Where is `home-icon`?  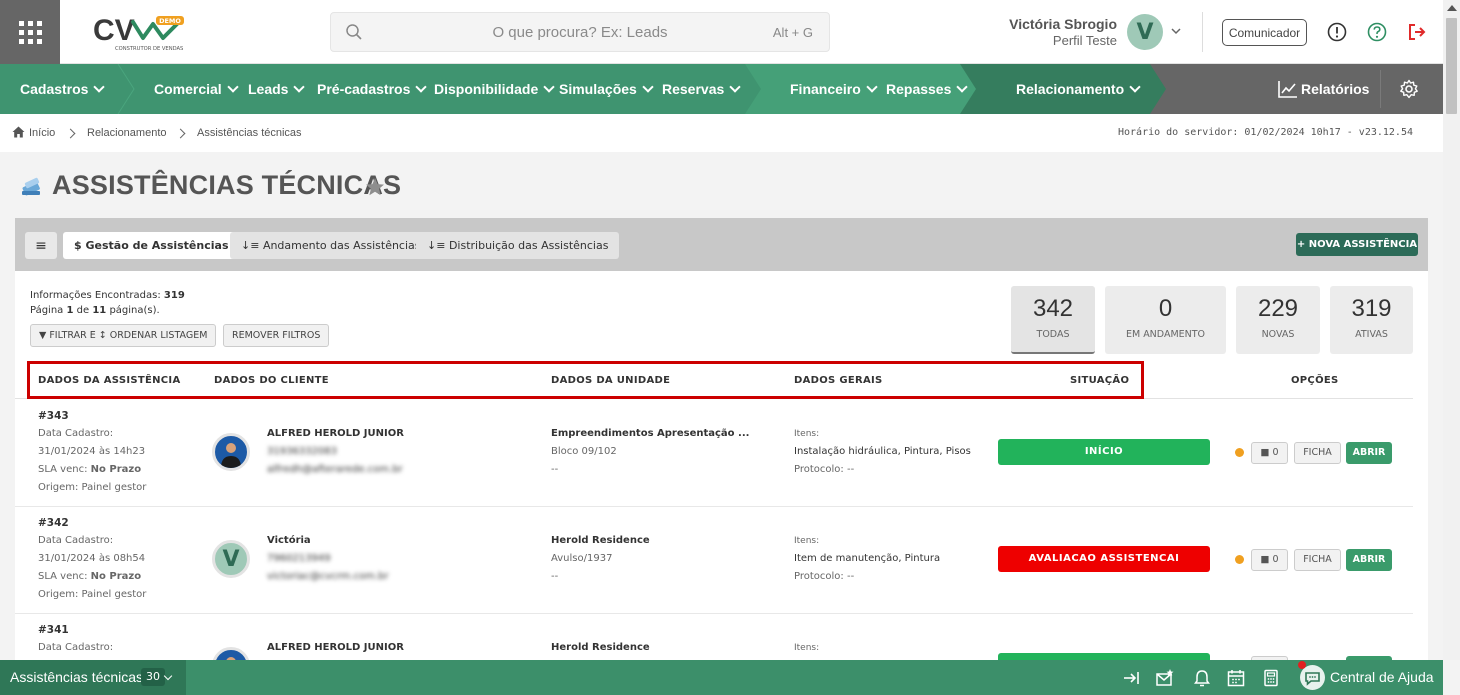 home-icon is located at coordinates (18, 132).